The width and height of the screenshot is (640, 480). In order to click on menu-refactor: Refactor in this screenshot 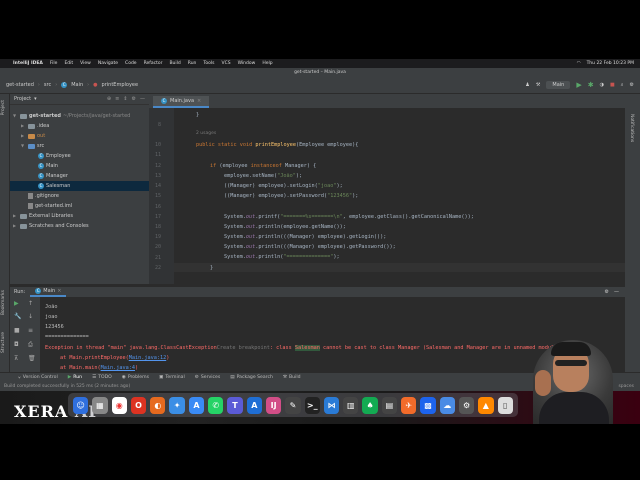, I will do `click(153, 63)`.